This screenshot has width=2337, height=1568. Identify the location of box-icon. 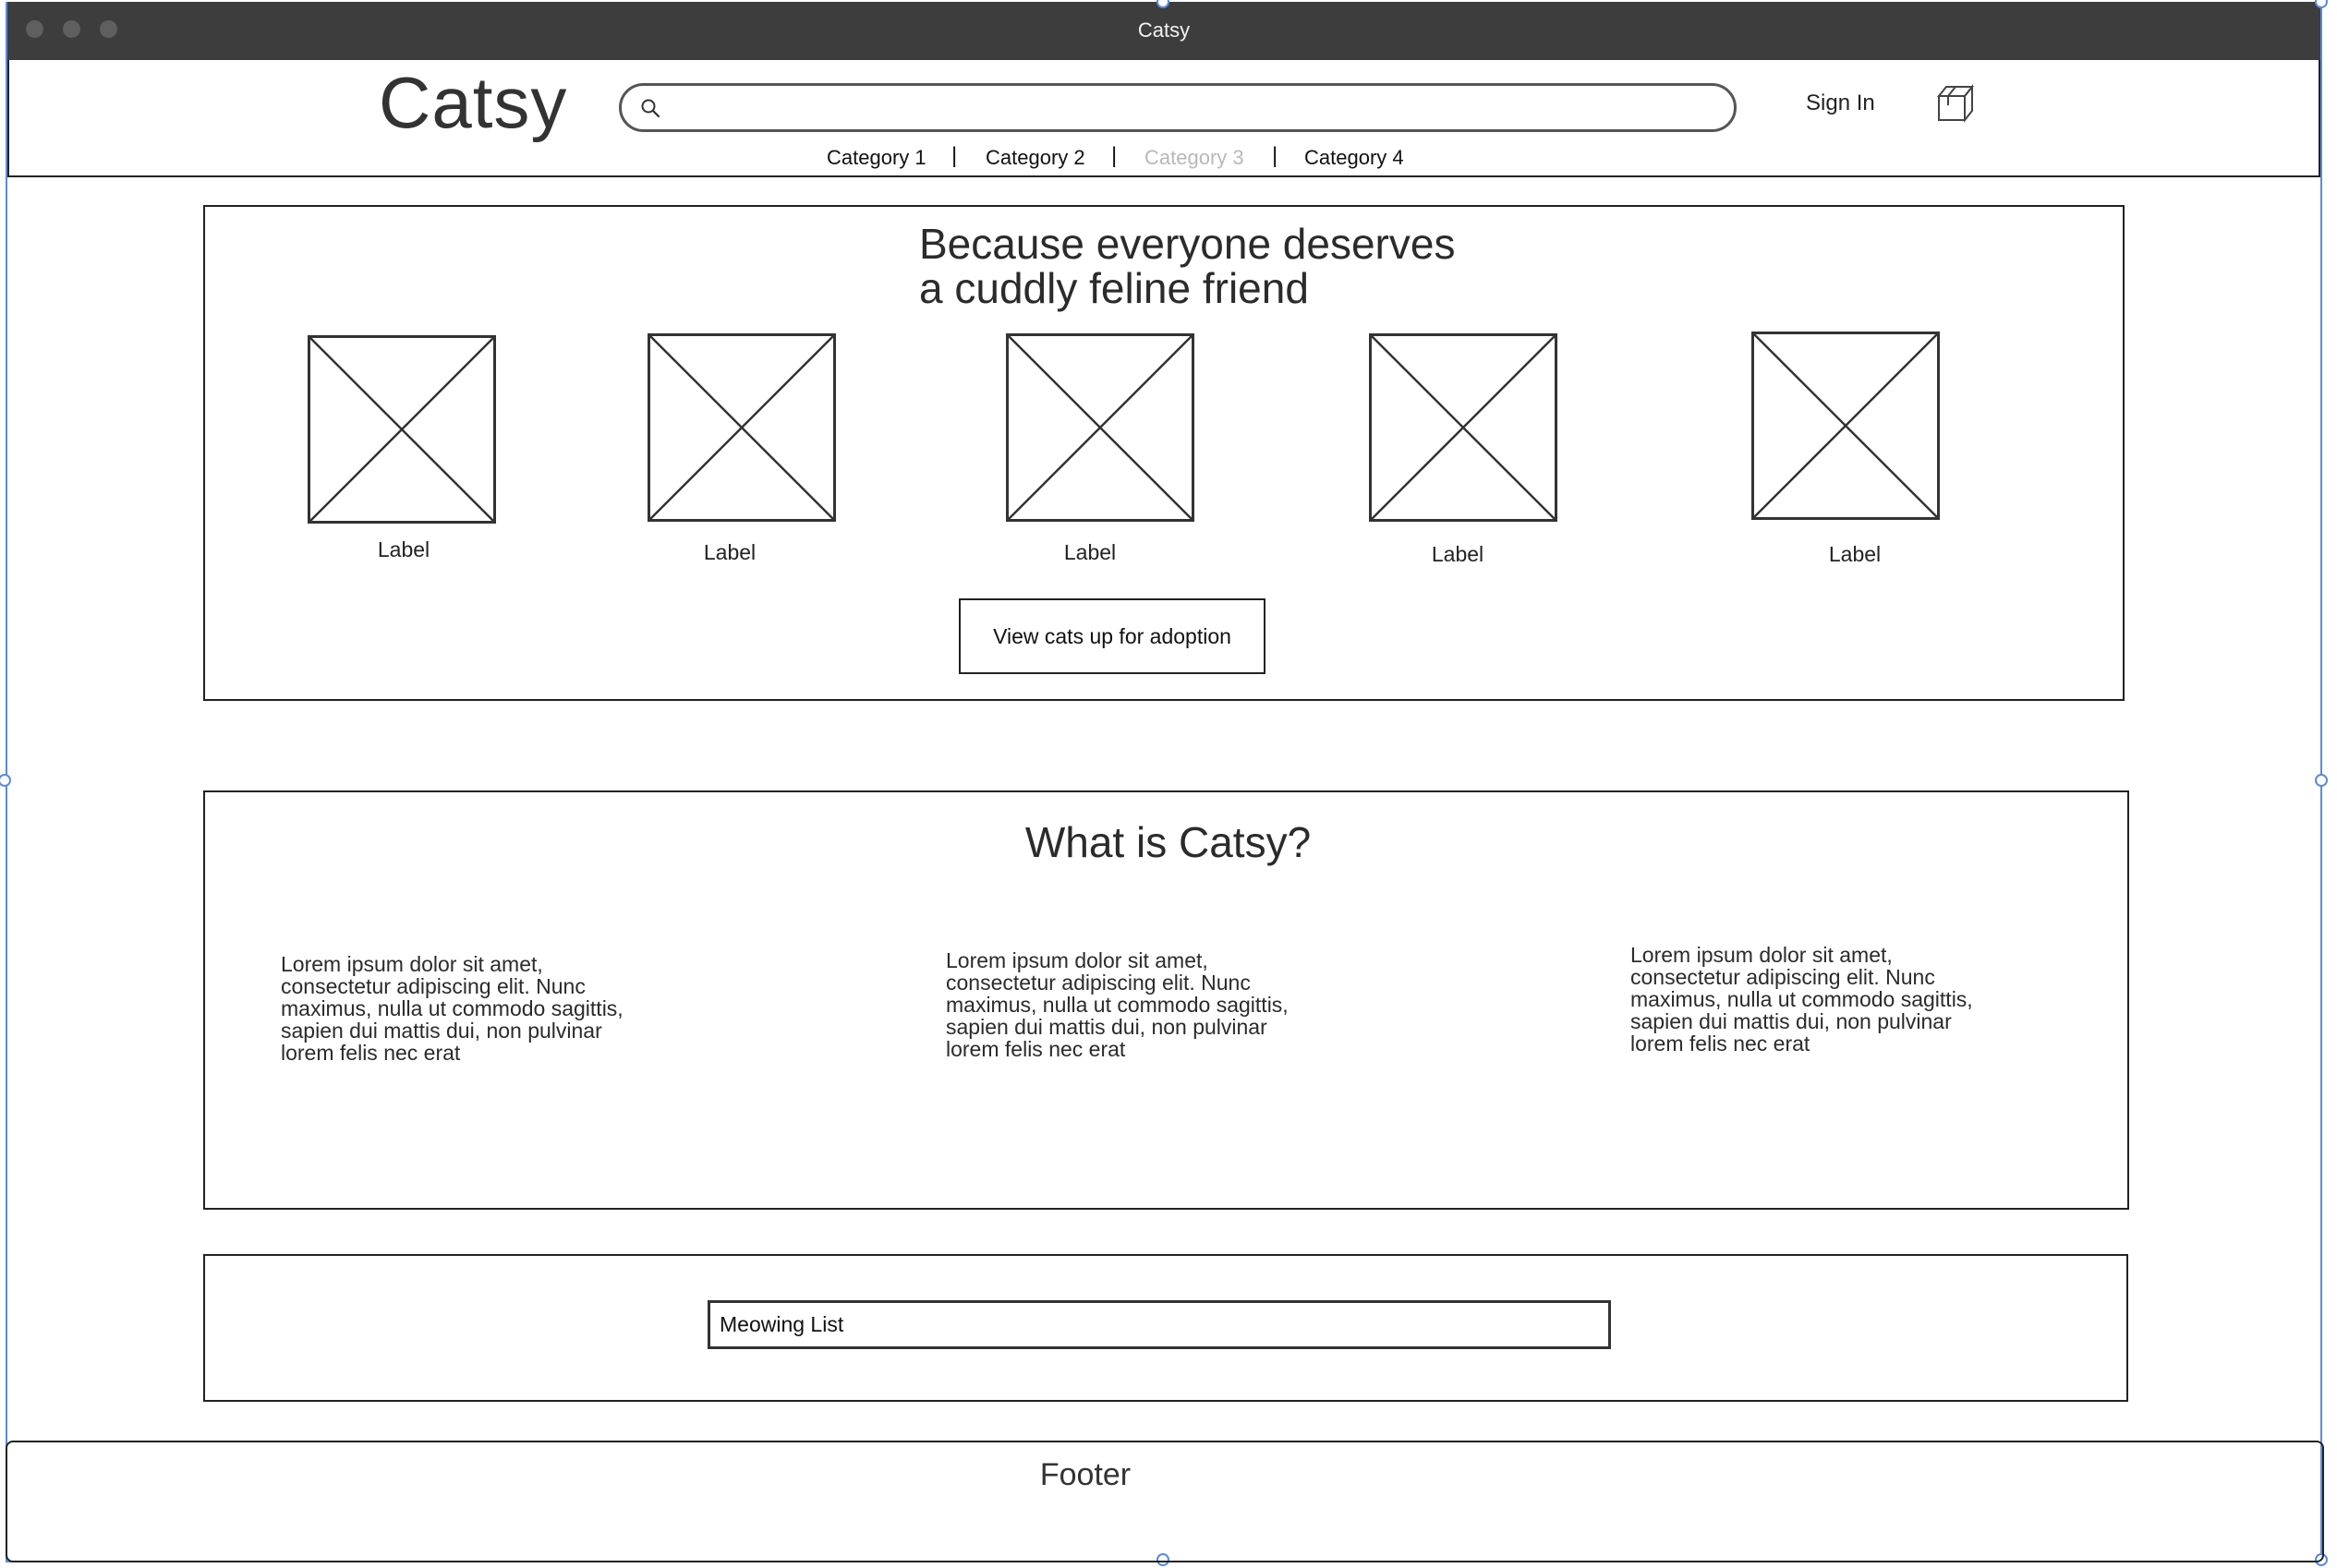
(1955, 103).